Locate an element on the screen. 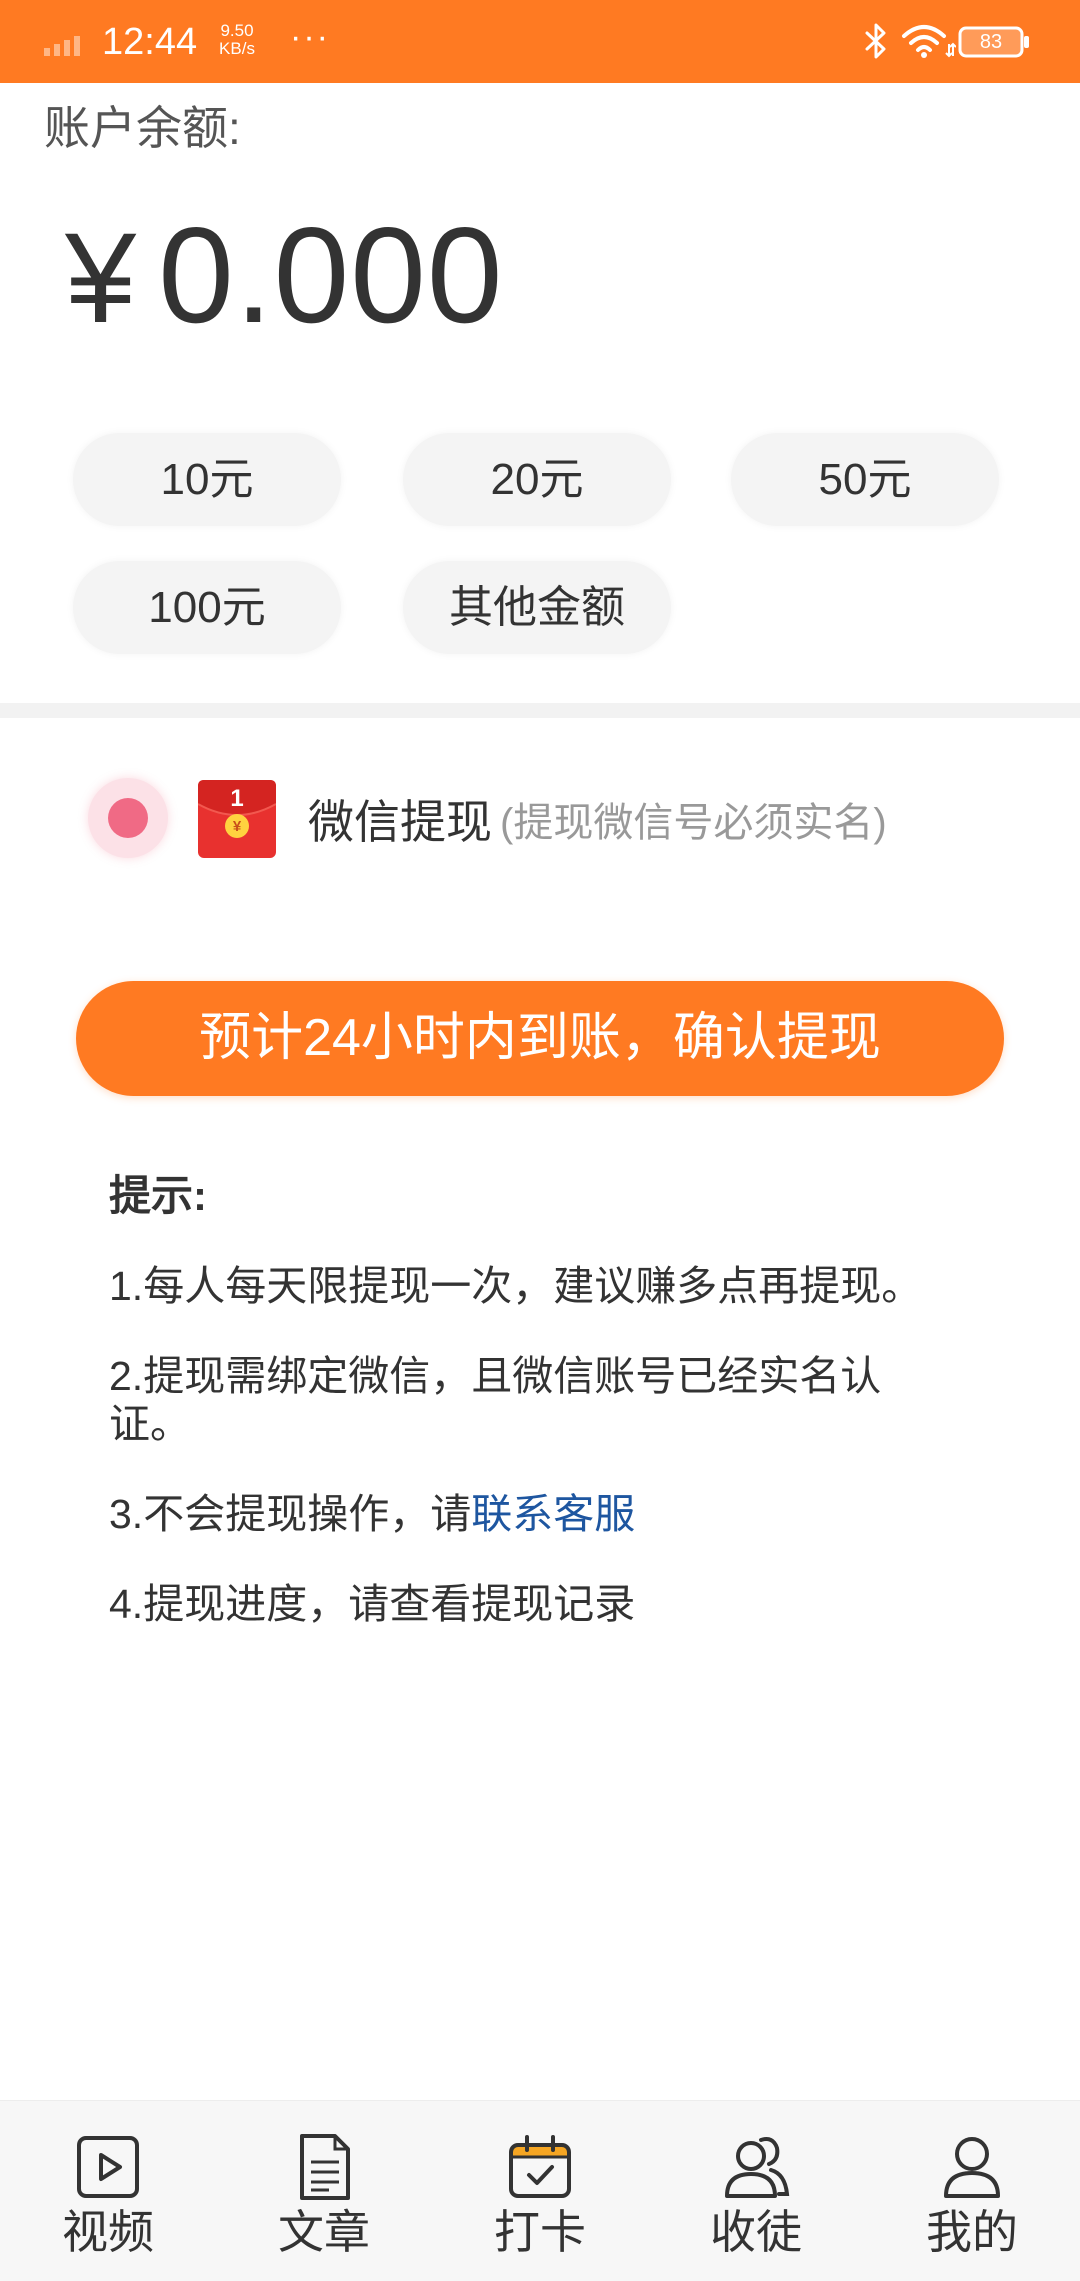  calendar-check-icon is located at coordinates (540, 2166).